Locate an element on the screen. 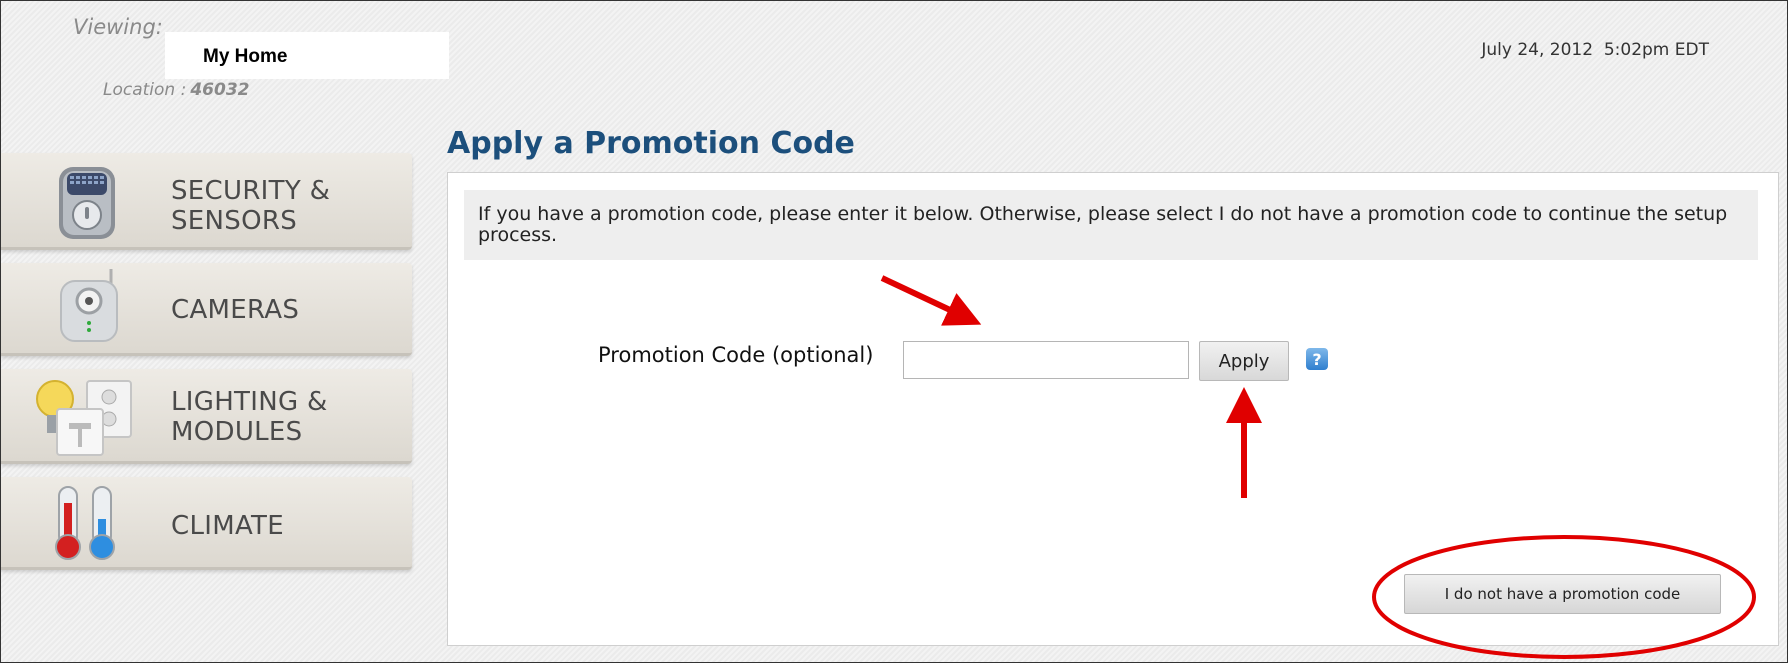 The height and width of the screenshot is (663, 1788). date-time: July 24, 2012 5:02pm EDT is located at coordinates (1595, 50).